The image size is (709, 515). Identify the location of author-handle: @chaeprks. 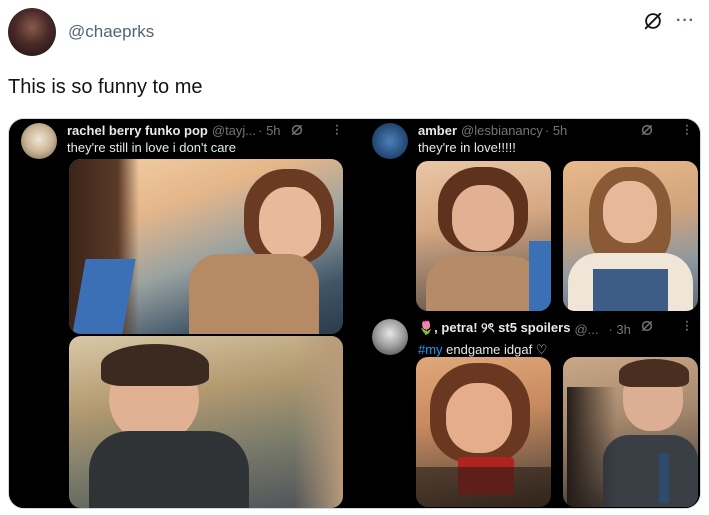
(111, 32).